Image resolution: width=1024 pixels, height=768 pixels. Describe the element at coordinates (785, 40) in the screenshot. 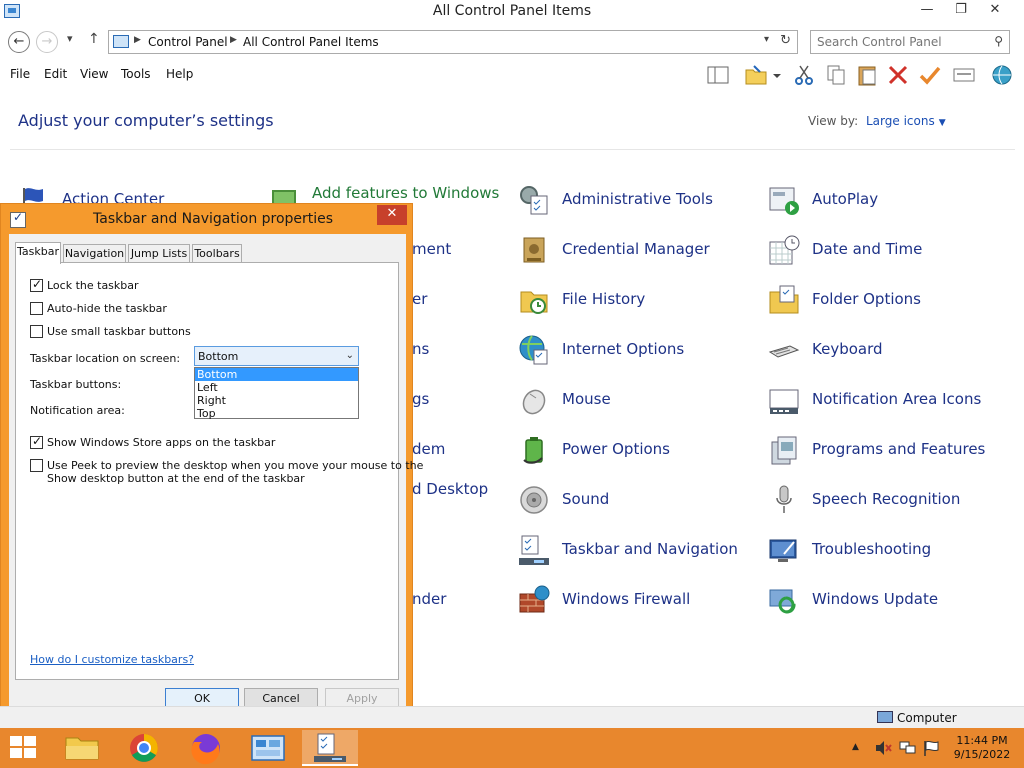

I see `refresh-icon: ↻` at that location.